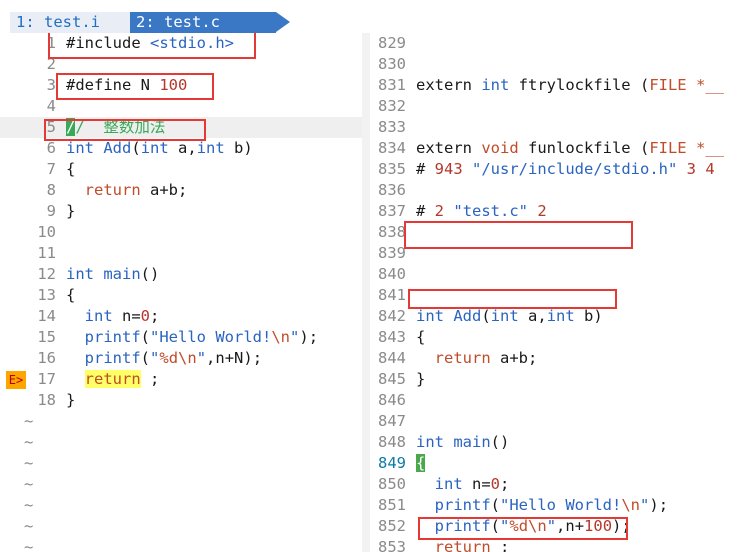  What do you see at coordinates (392, 400) in the screenshot?
I see `code-line: 846` at bounding box center [392, 400].